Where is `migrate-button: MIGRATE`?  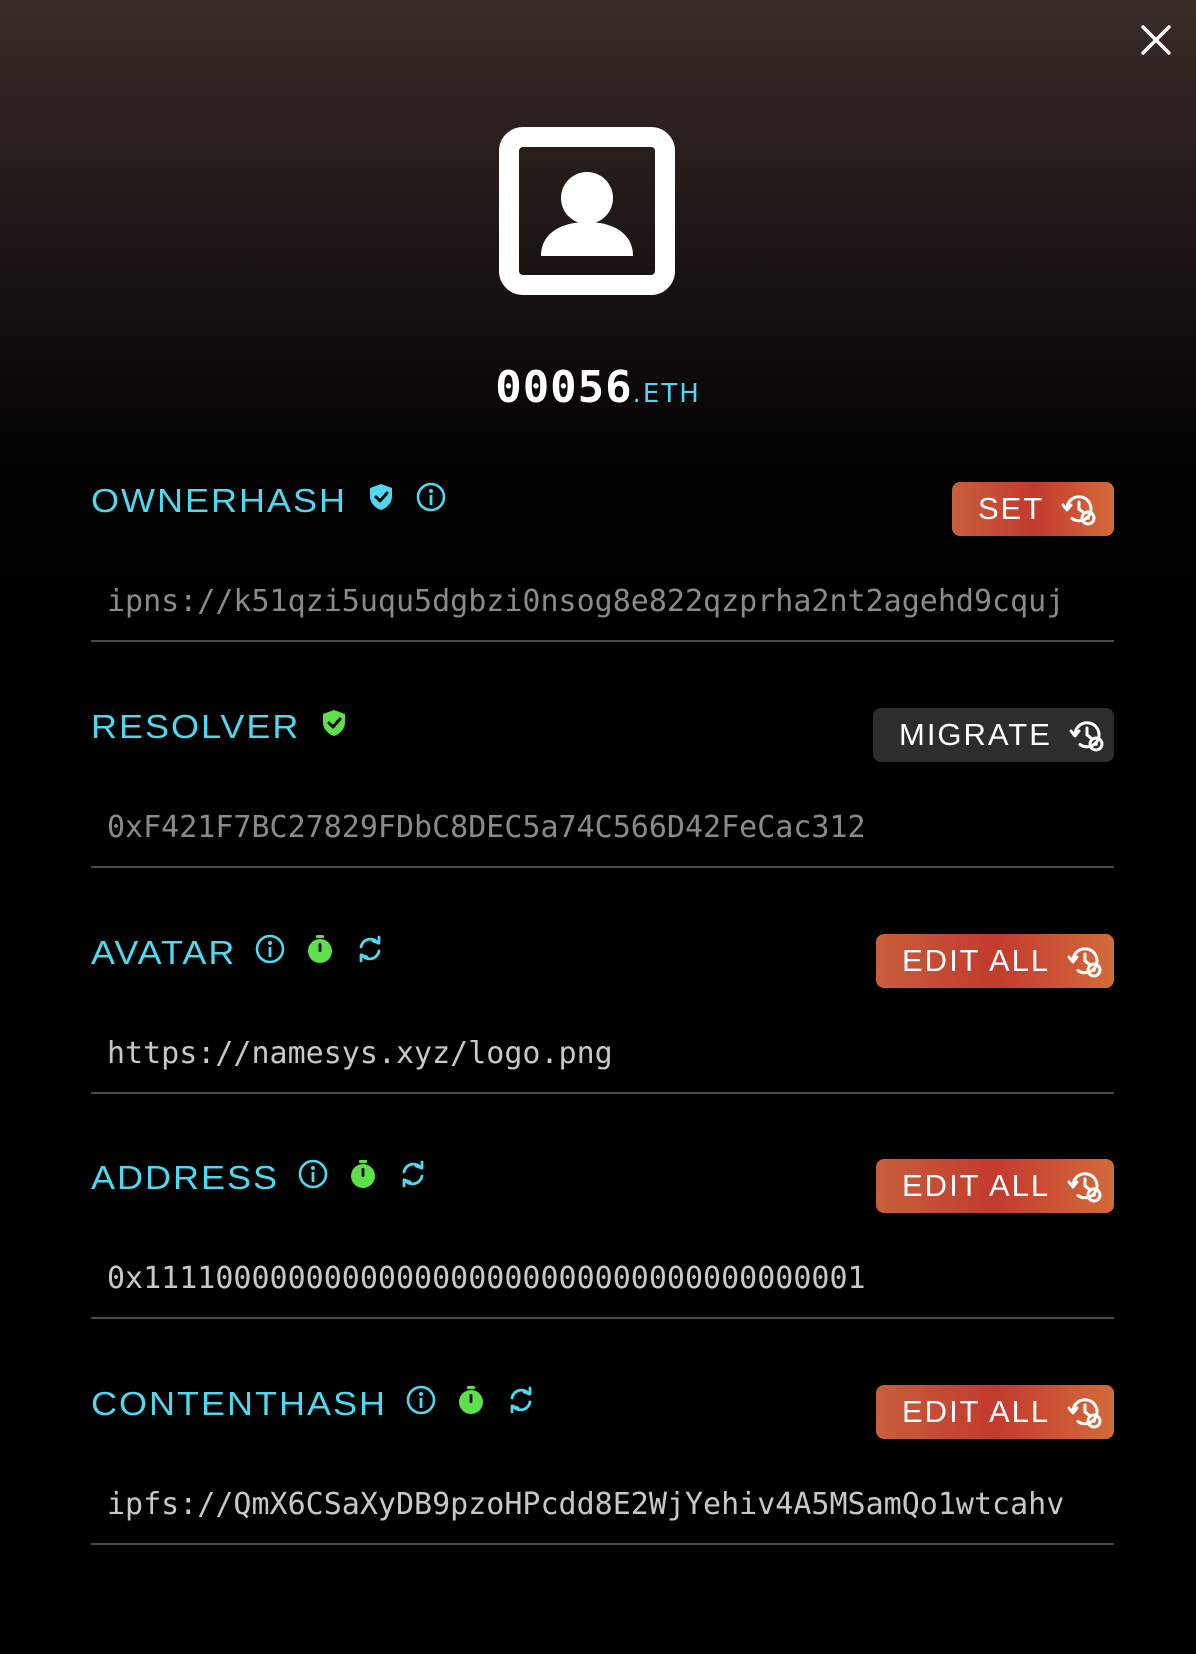
migrate-button: MIGRATE is located at coordinates (993, 735).